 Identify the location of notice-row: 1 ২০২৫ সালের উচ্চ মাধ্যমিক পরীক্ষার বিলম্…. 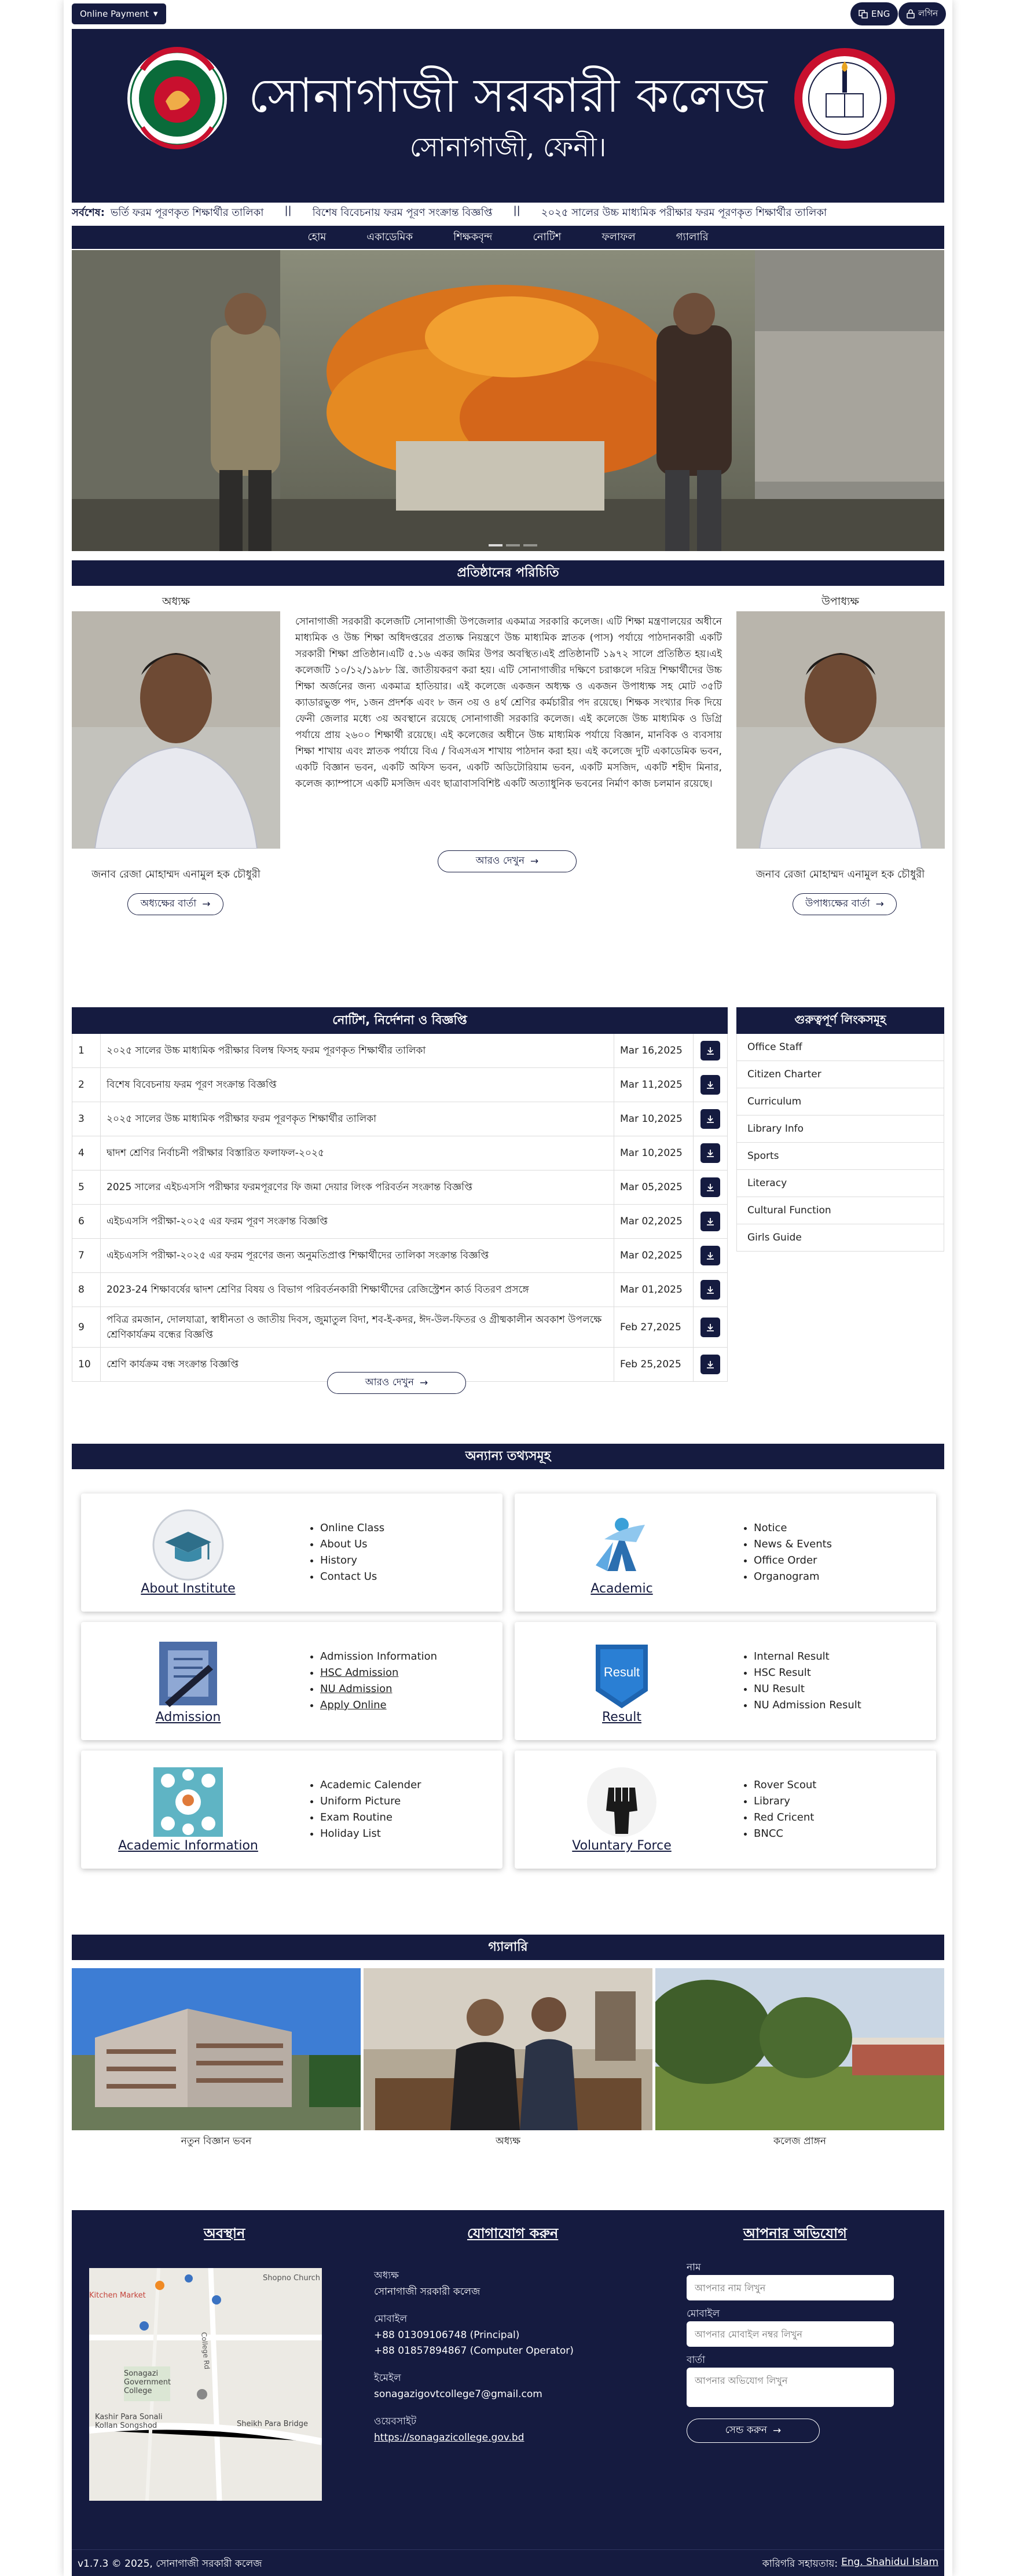
(400, 1051).